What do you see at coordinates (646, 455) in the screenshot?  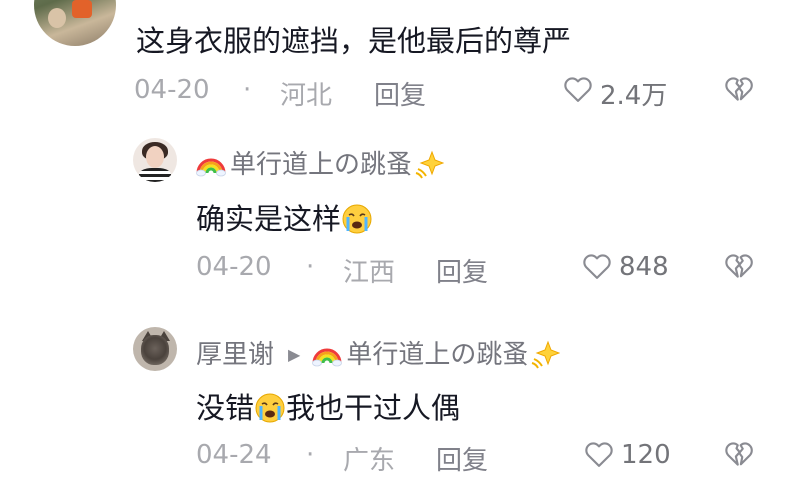 I see `like-count: 120` at bounding box center [646, 455].